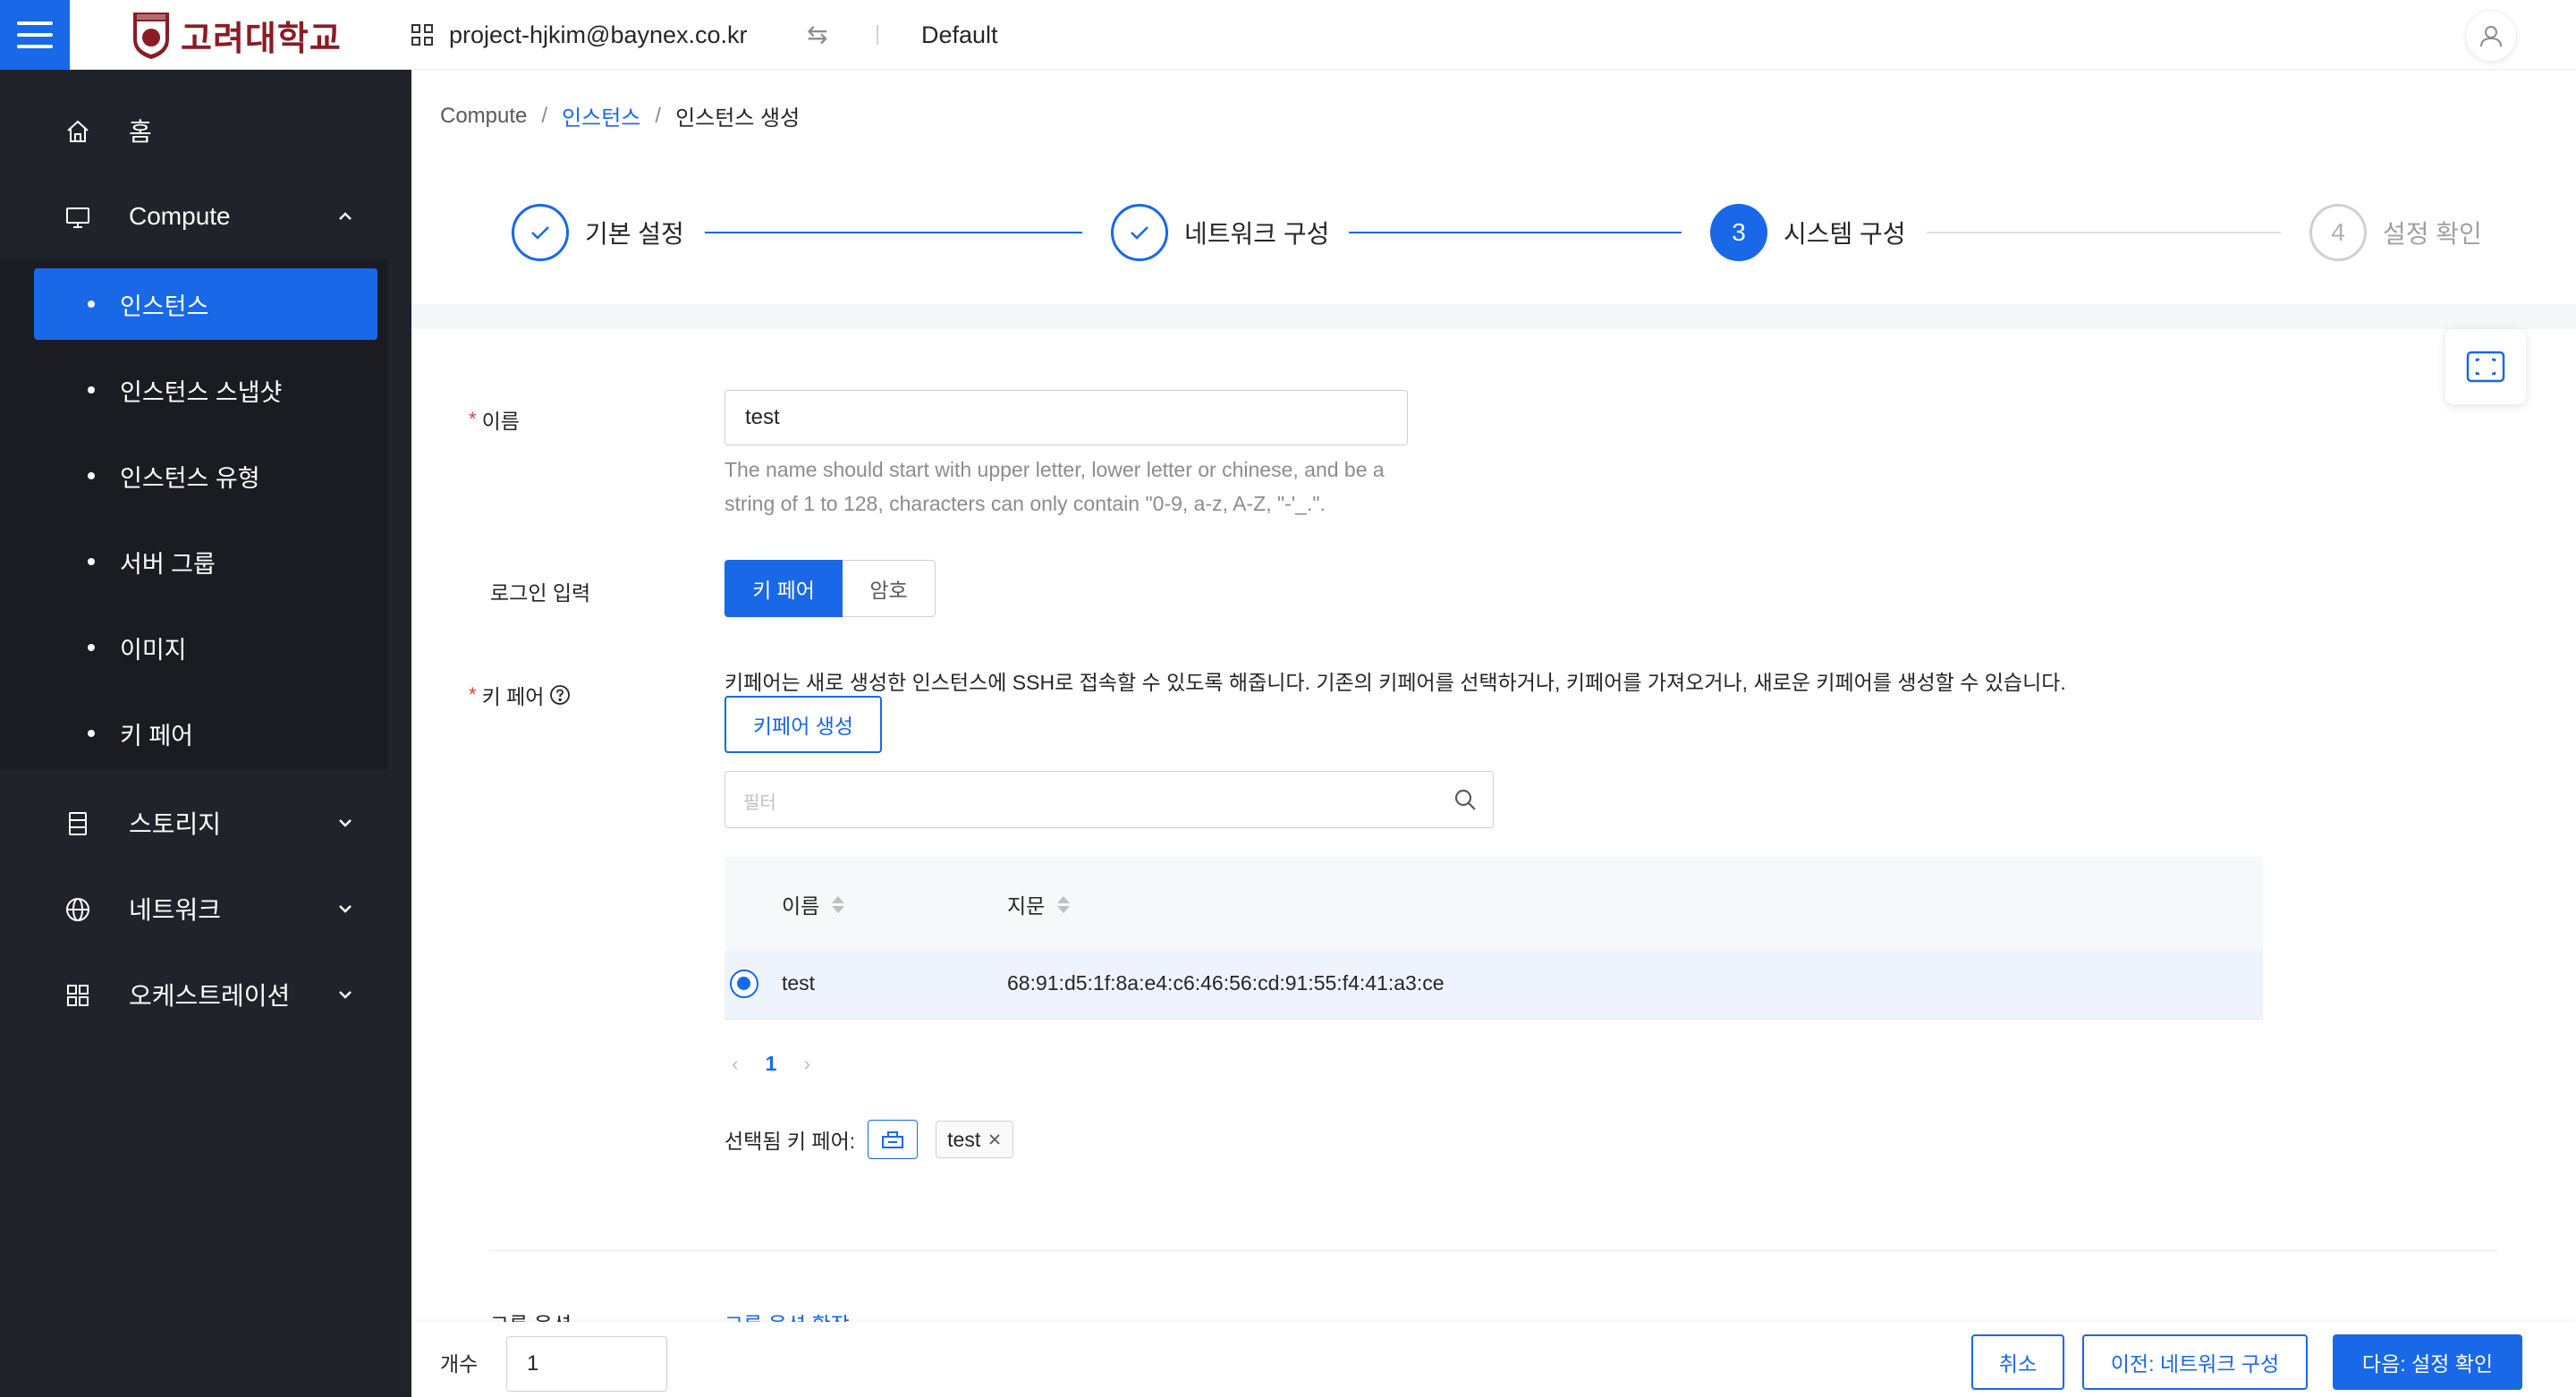  I want to click on step-system-config: 3 시스템 구성, so click(1808, 233).